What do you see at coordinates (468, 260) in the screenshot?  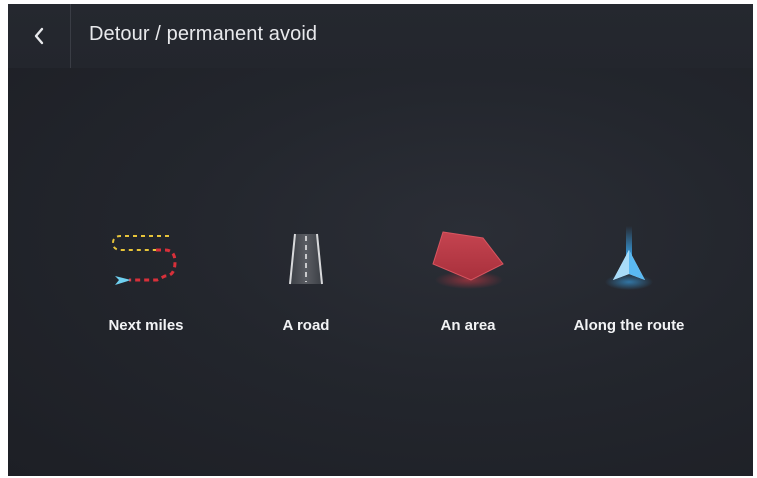 I see `area-polygon-icon` at bounding box center [468, 260].